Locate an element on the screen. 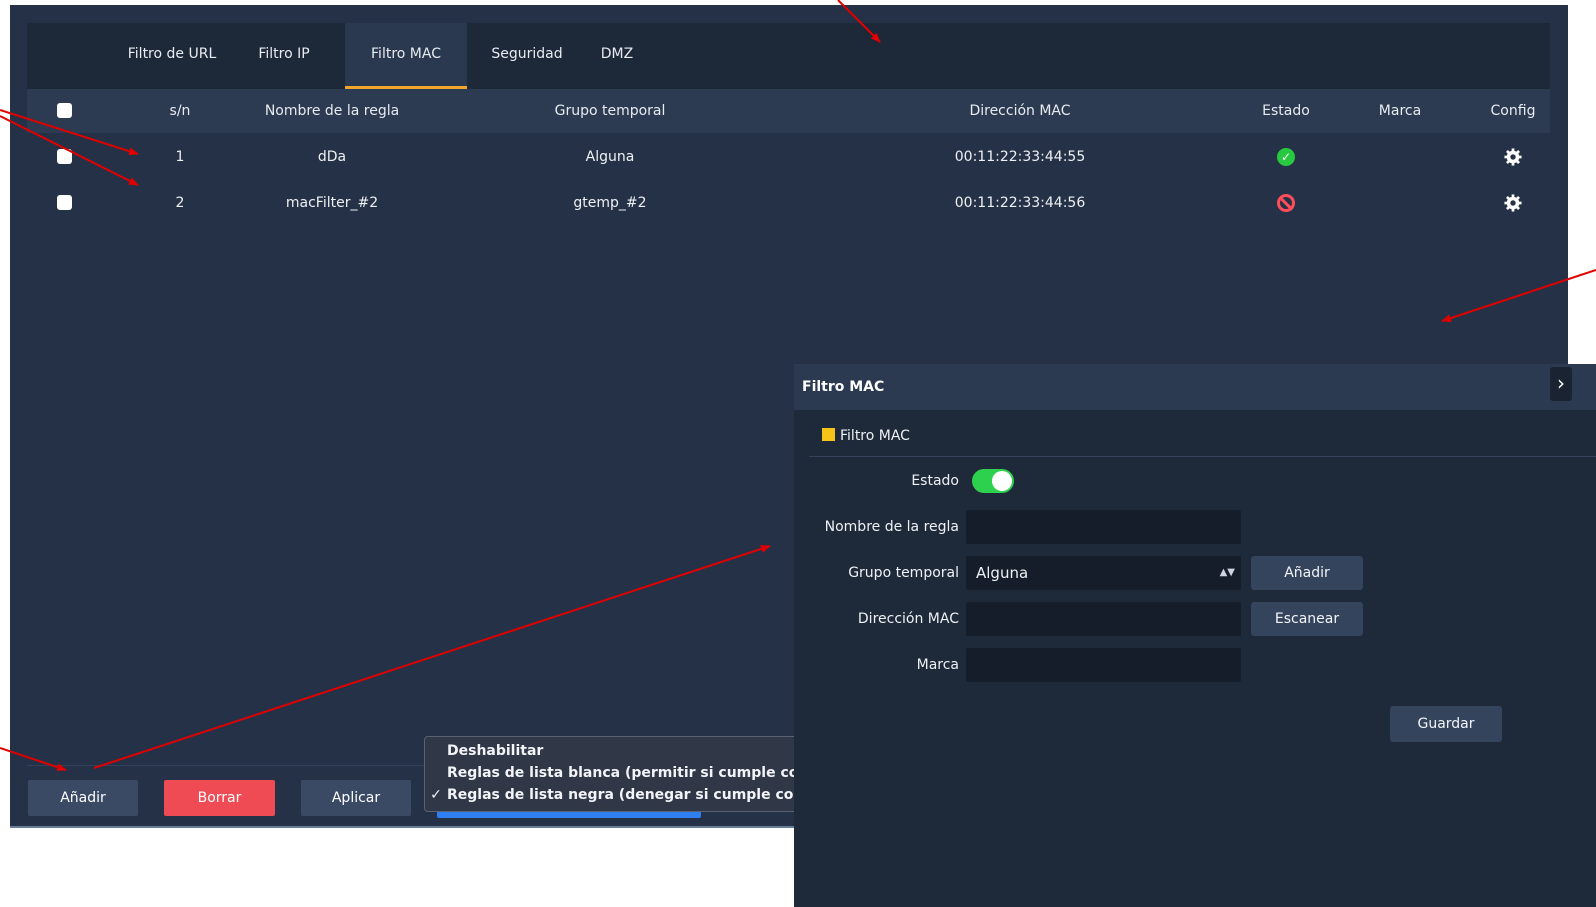  time-group-label: Grupo temporal is located at coordinates (903, 573).